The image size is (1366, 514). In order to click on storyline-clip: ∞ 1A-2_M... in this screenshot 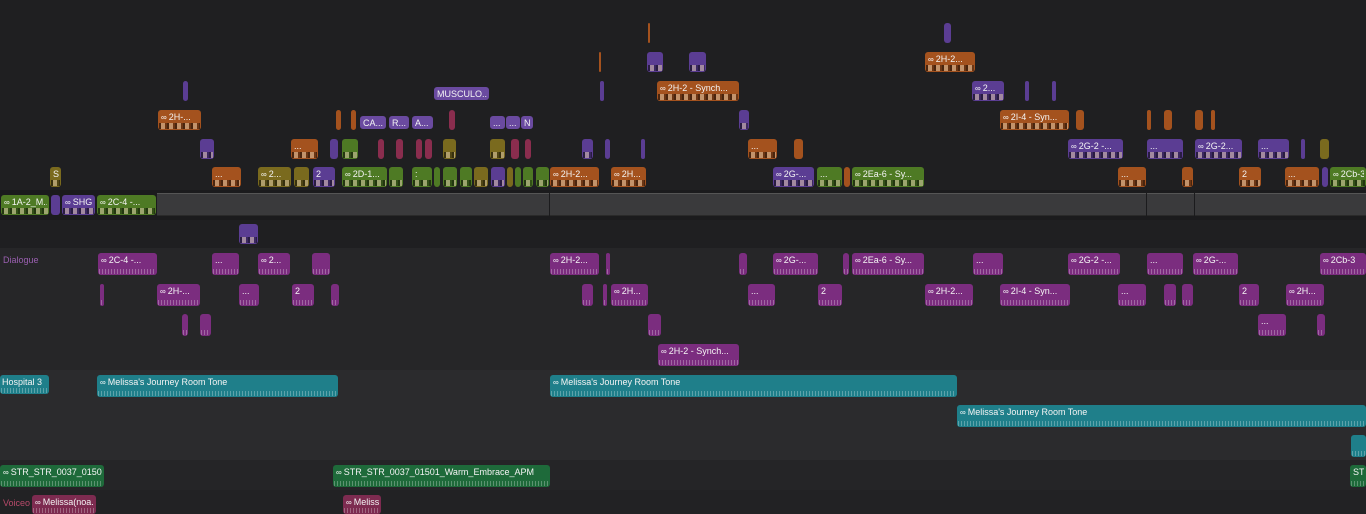, I will do `click(25, 205)`.